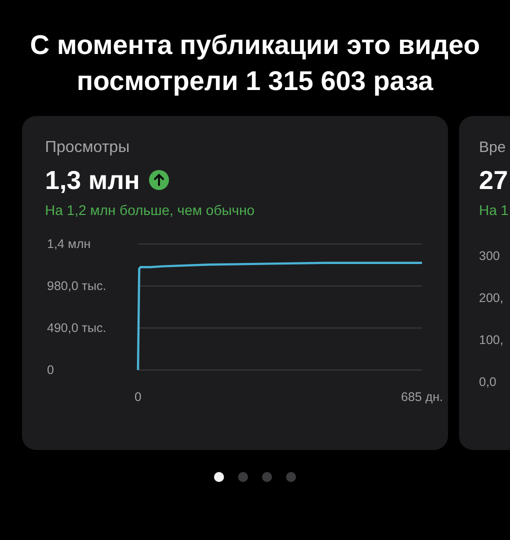 The image size is (510, 540). Describe the element at coordinates (92, 180) in the screenshot. I see `views-value: 1,3 млн` at that location.